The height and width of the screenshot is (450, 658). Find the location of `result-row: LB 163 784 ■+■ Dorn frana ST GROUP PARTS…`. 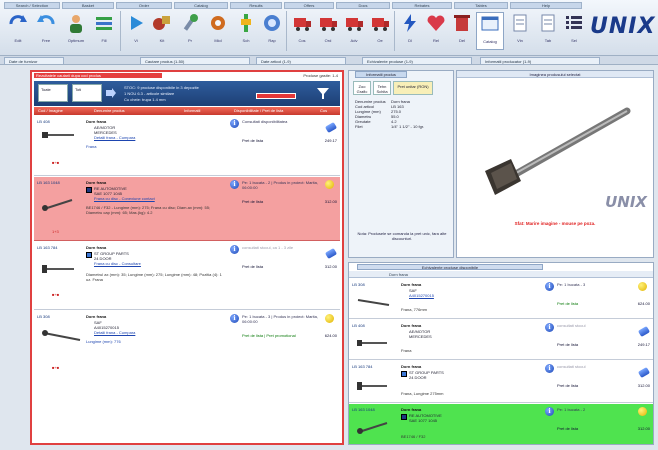

result-row: LB 163 784 ■+■ Dorn frana ST GROUP PARTS… is located at coordinates (187, 276).